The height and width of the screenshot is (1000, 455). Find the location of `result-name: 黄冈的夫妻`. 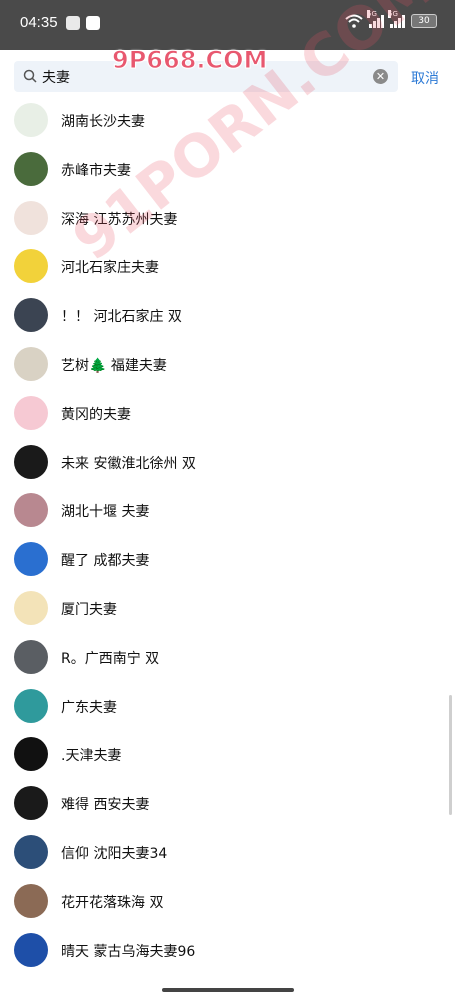

result-name: 黄冈的夫妻 is located at coordinates (96, 414).